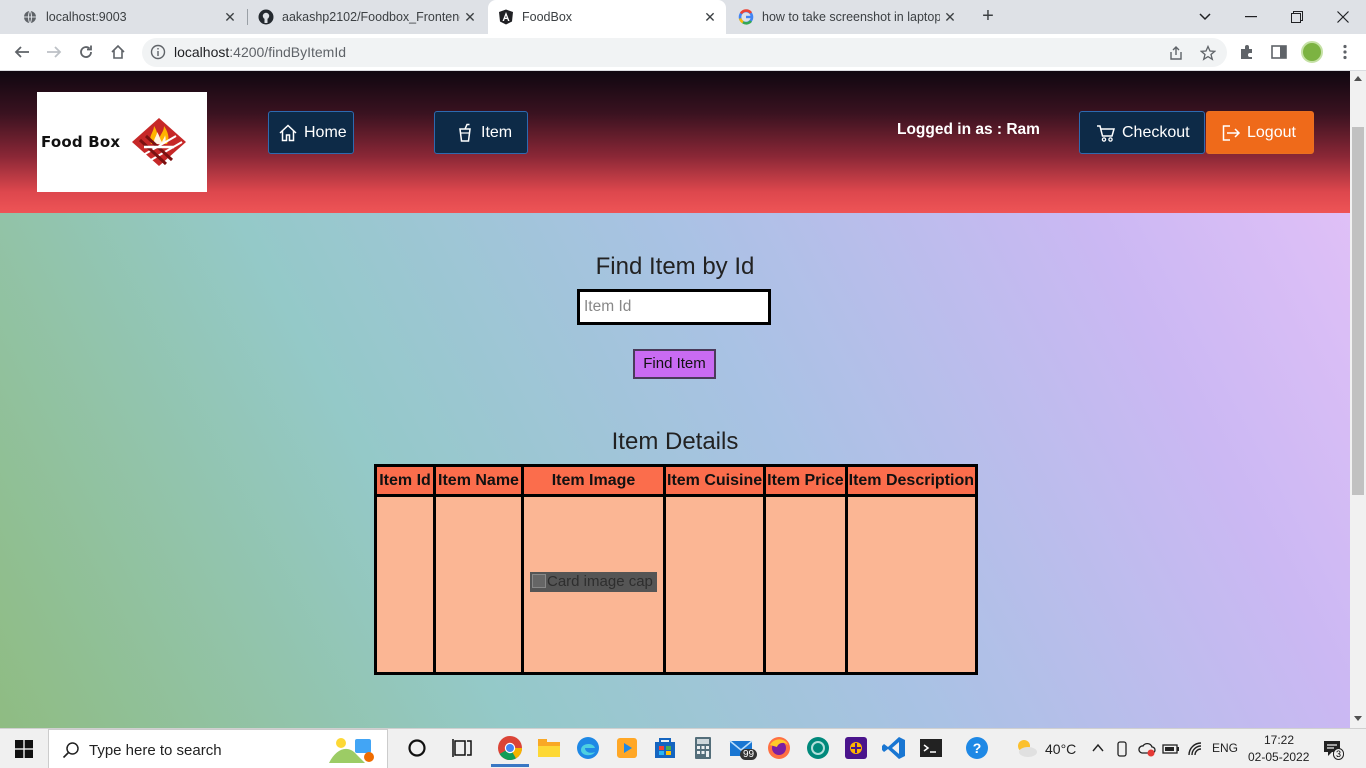 Image resolution: width=1366 pixels, height=768 pixels. I want to click on device-icon, so click(1122, 749).